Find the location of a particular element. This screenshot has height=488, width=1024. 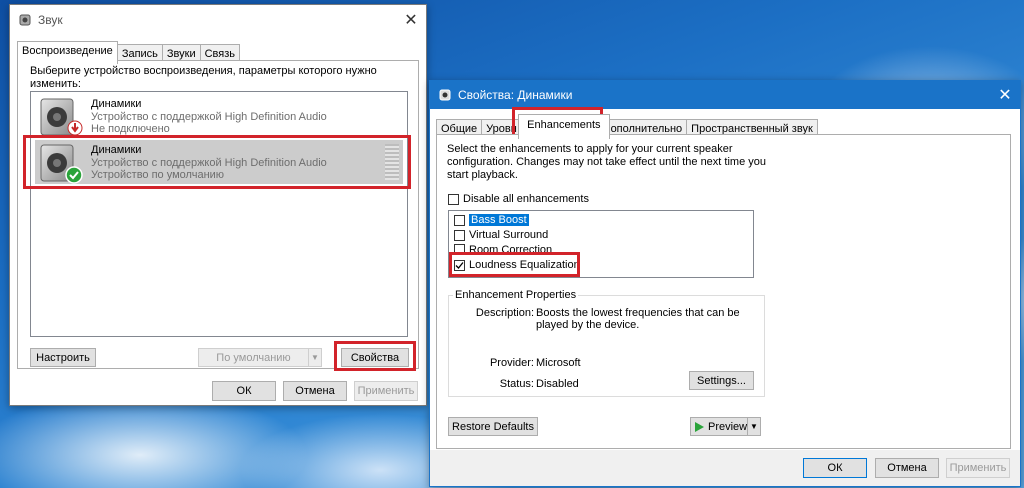

props-bottom-bar: ОК Отмена Применить is located at coordinates (725, 468).